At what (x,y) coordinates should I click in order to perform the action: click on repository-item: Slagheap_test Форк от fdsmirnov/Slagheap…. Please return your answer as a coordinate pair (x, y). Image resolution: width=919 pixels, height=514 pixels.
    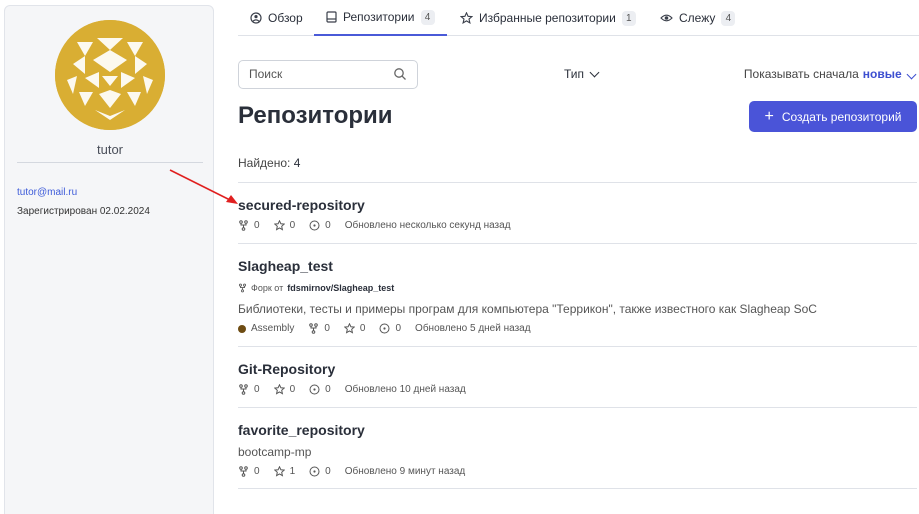
    Looking at the image, I should click on (577, 294).